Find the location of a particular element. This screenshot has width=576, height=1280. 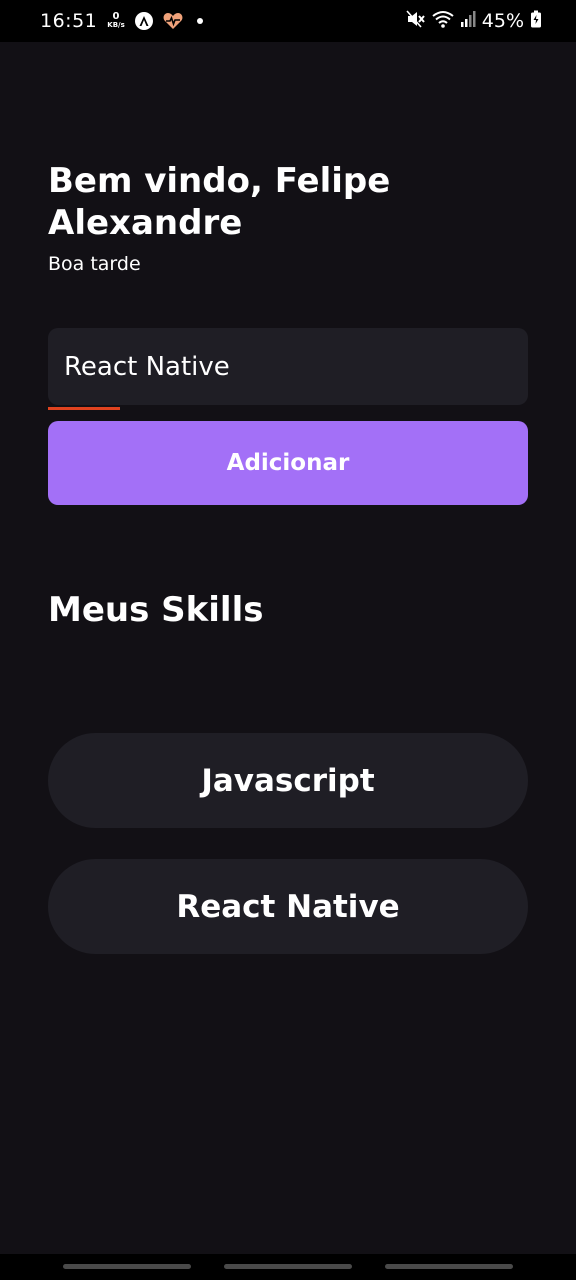

add-button: Adicionar is located at coordinates (288, 463).